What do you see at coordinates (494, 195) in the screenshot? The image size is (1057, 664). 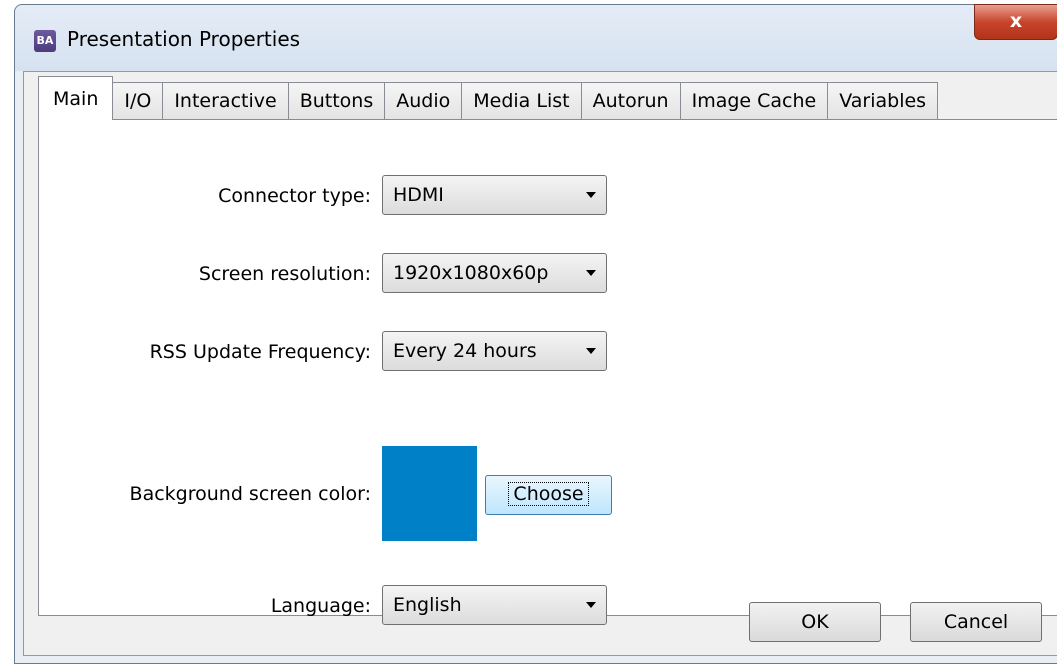 I see `connector-type-select: HDMI` at bounding box center [494, 195].